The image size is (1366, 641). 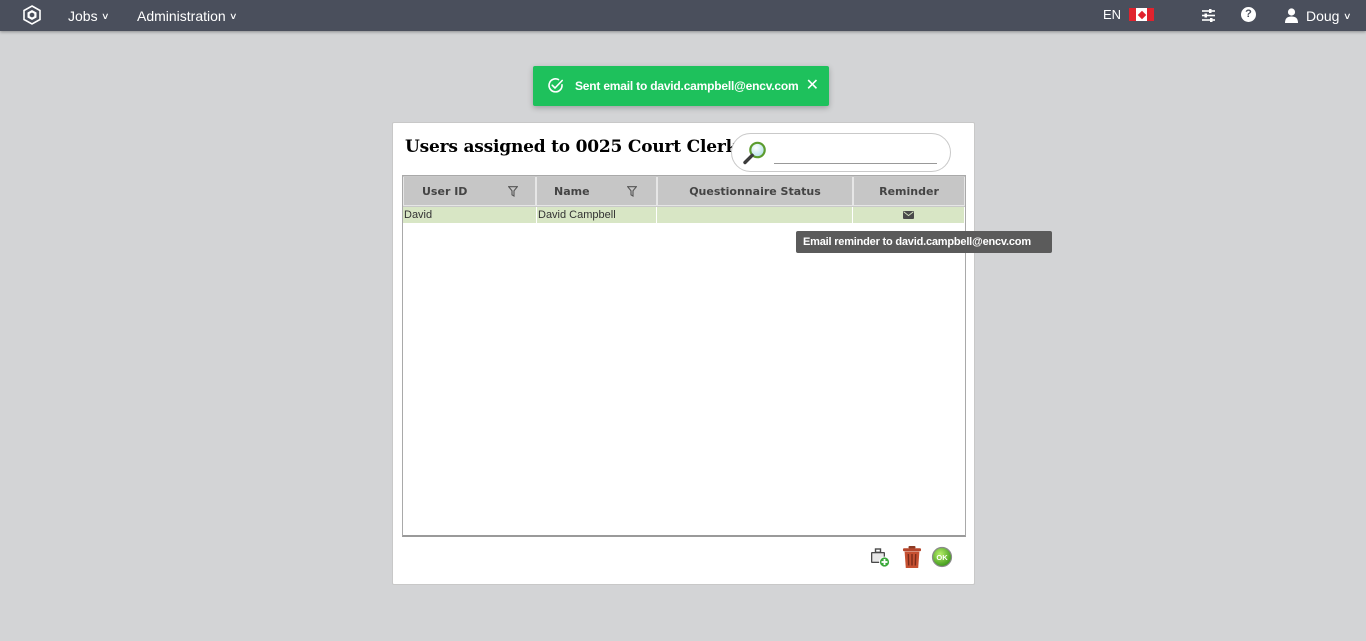 What do you see at coordinates (181, 15) in the screenshot?
I see `nav-administration-label: Administration` at bounding box center [181, 15].